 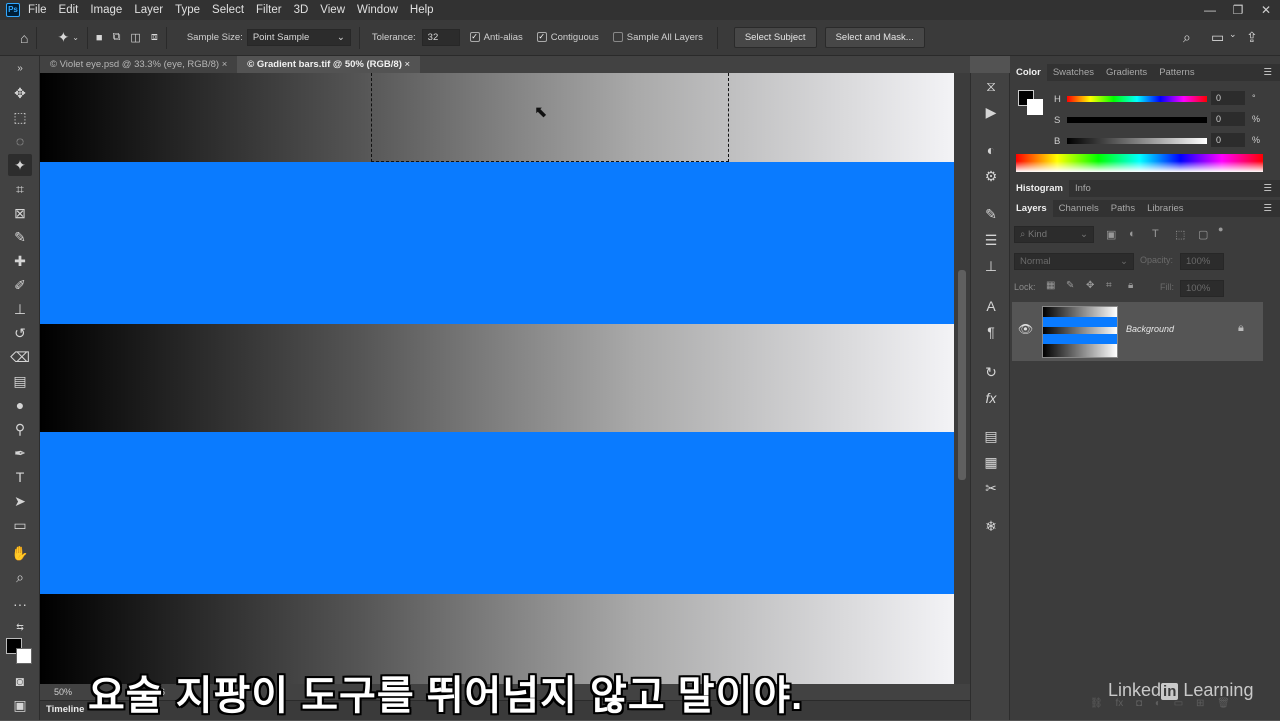 What do you see at coordinates (1126, 72) in the screenshot?
I see `tab-gradients: Gradients` at bounding box center [1126, 72].